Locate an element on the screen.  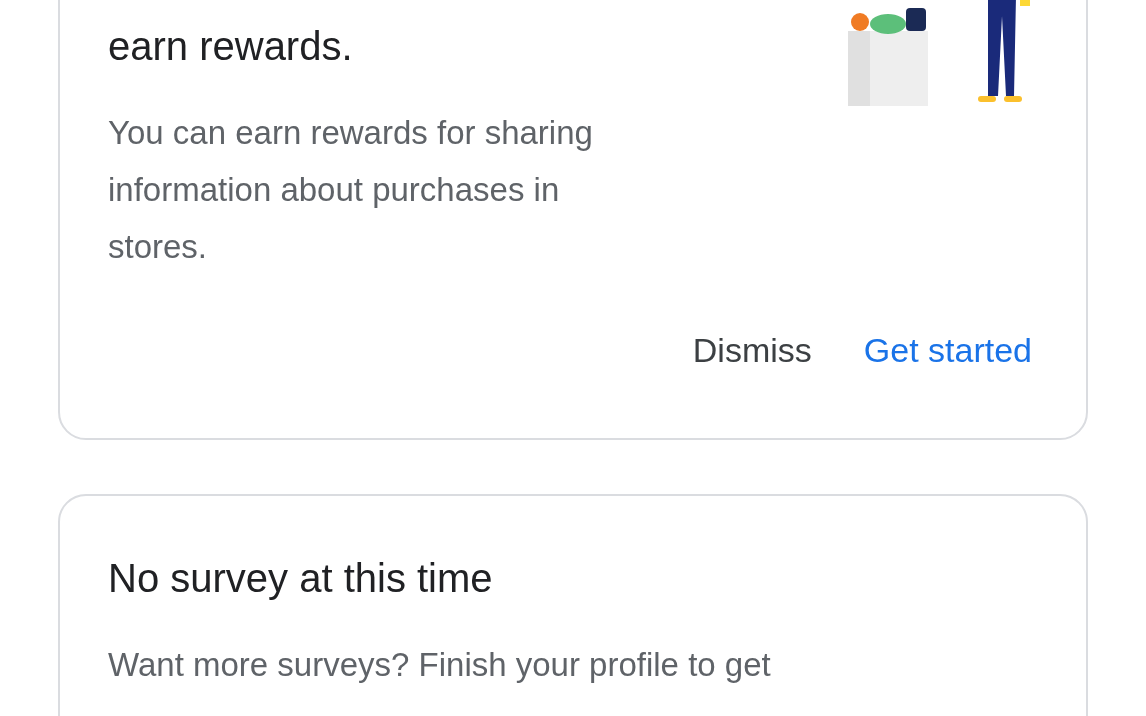
card-title: No survey at this time is located at coordinates (301, 578).